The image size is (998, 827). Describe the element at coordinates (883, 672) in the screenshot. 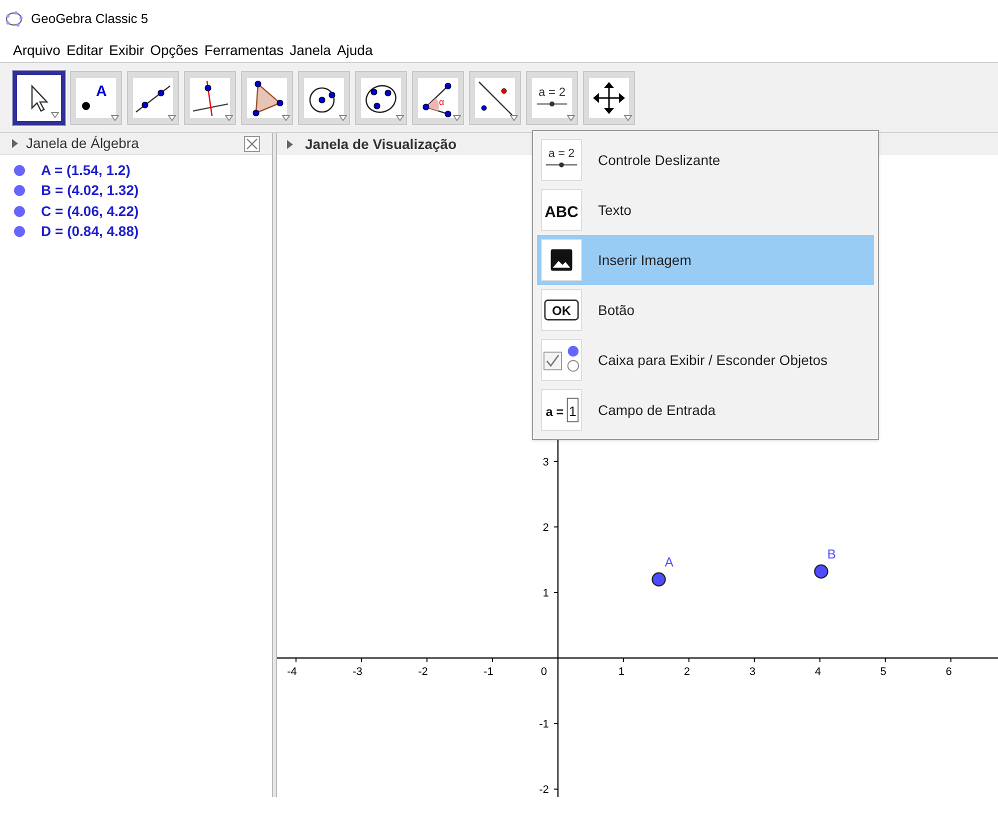

I see `axis-tick-label: 5` at that location.